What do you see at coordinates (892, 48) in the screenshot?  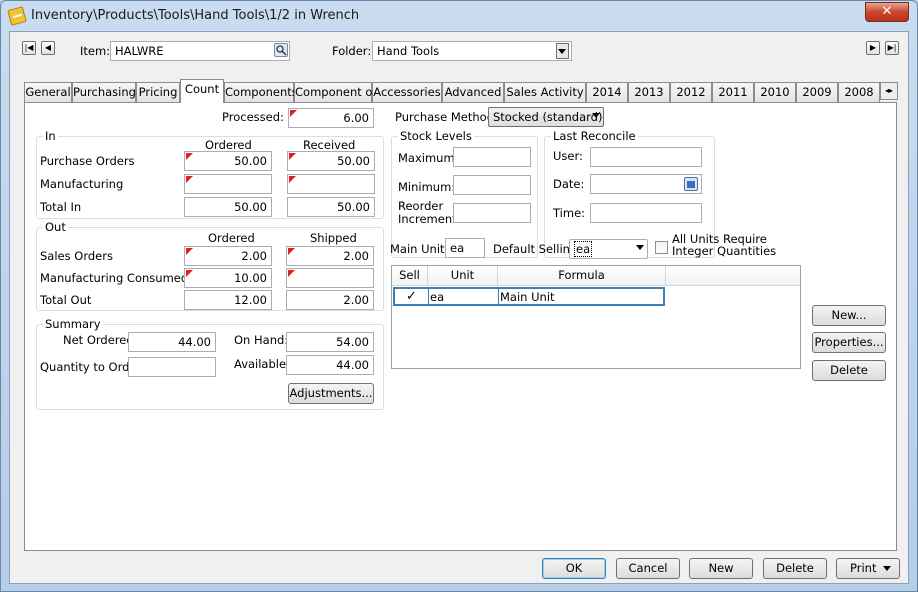 I see `last-record-button: ▶|` at bounding box center [892, 48].